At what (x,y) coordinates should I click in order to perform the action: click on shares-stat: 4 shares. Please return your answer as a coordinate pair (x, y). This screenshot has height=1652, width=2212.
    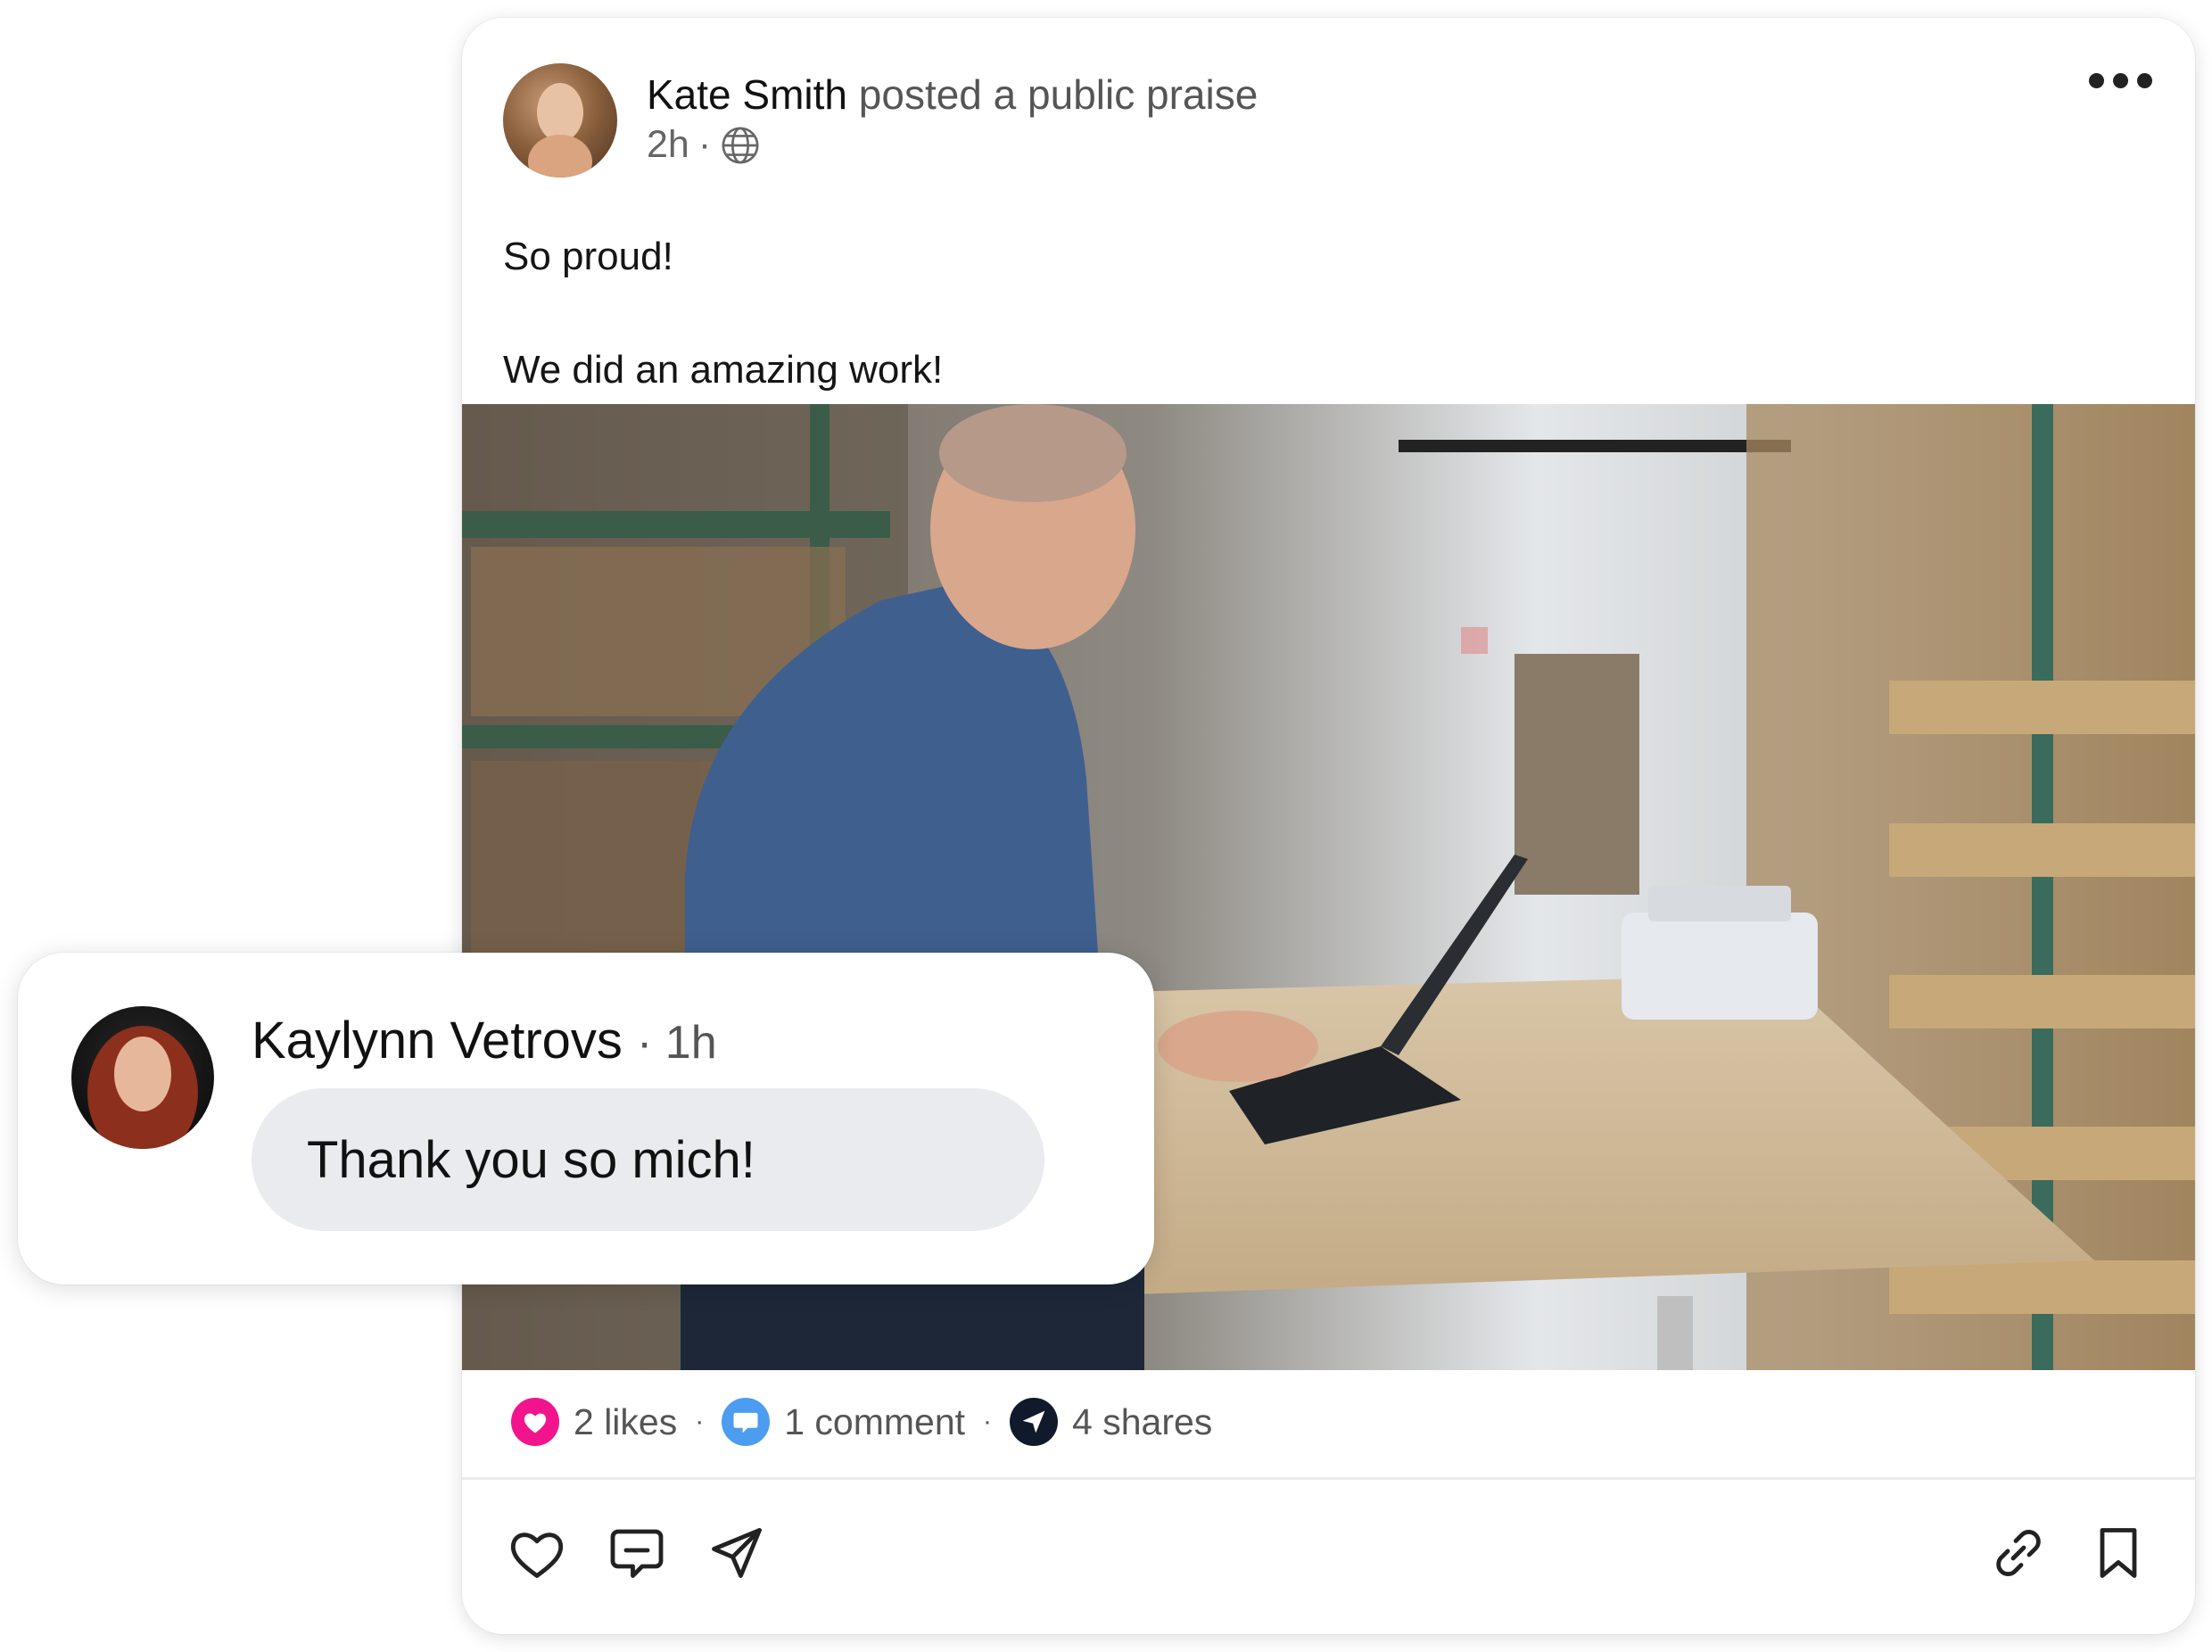
    Looking at the image, I should click on (1111, 1422).